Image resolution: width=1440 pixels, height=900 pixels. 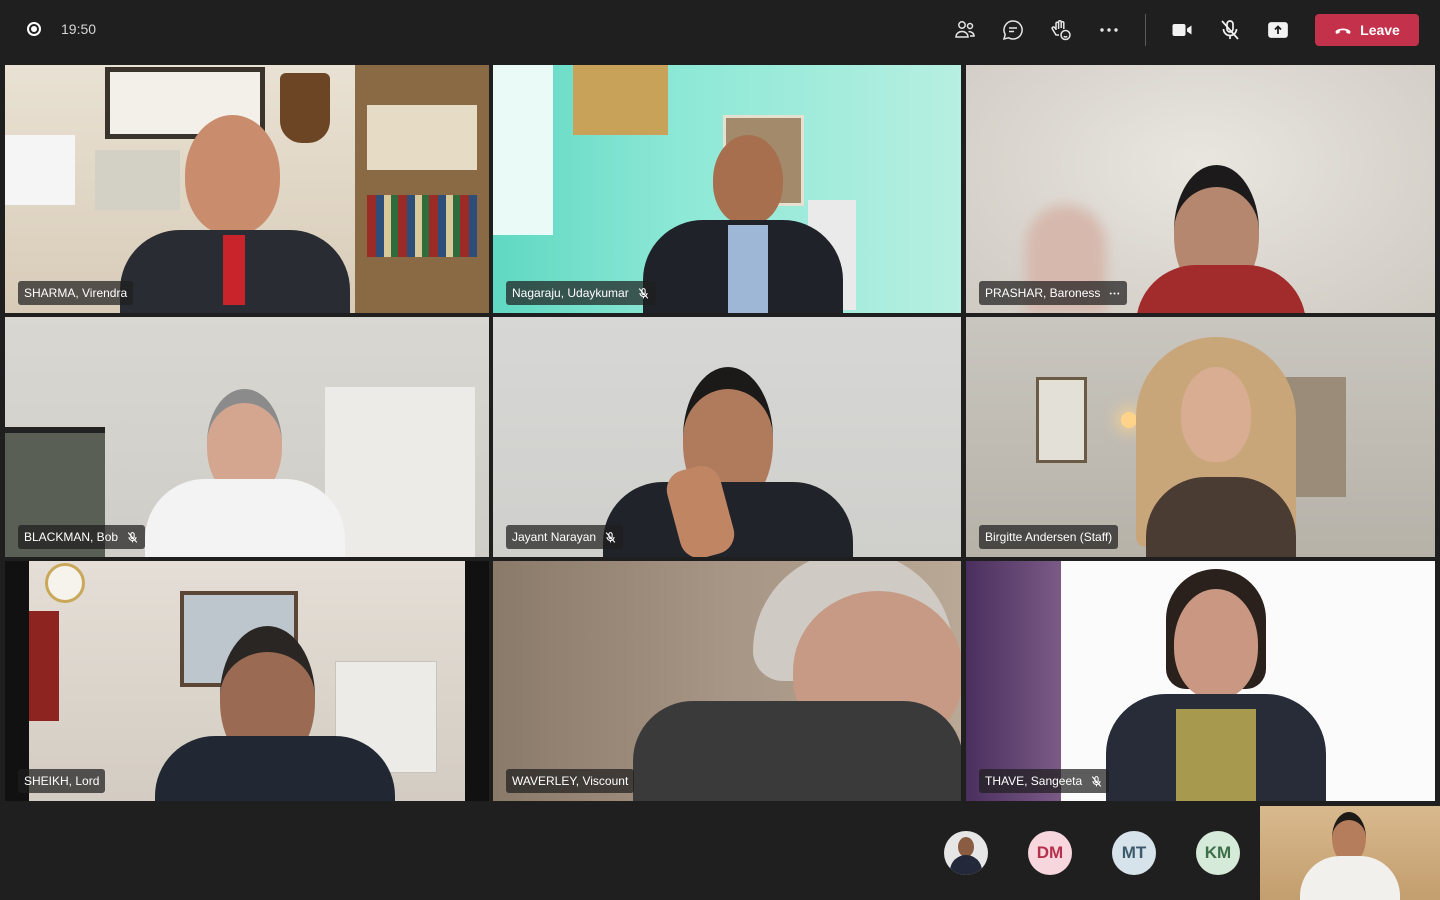 What do you see at coordinates (1343, 31) in the screenshot?
I see `hang-up-icon` at bounding box center [1343, 31].